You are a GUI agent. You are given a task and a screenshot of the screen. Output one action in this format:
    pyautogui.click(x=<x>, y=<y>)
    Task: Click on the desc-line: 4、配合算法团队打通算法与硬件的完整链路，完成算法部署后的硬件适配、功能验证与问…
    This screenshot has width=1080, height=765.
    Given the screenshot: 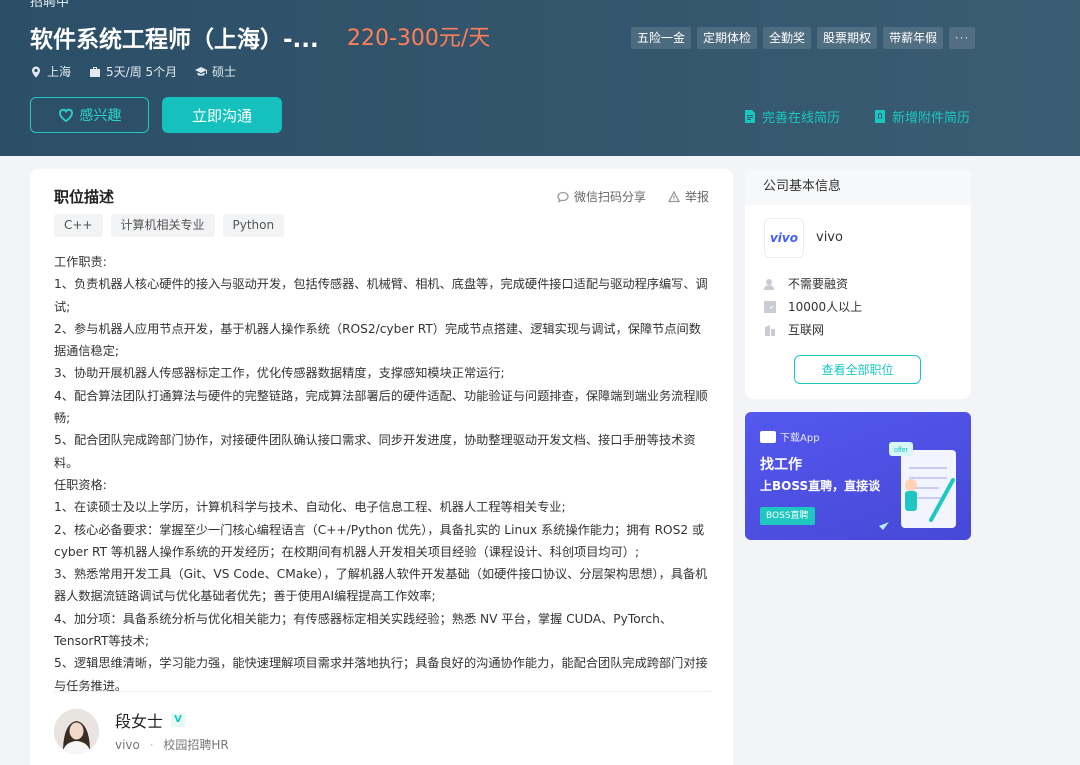 What is the action you would take?
    pyautogui.click(x=381, y=407)
    